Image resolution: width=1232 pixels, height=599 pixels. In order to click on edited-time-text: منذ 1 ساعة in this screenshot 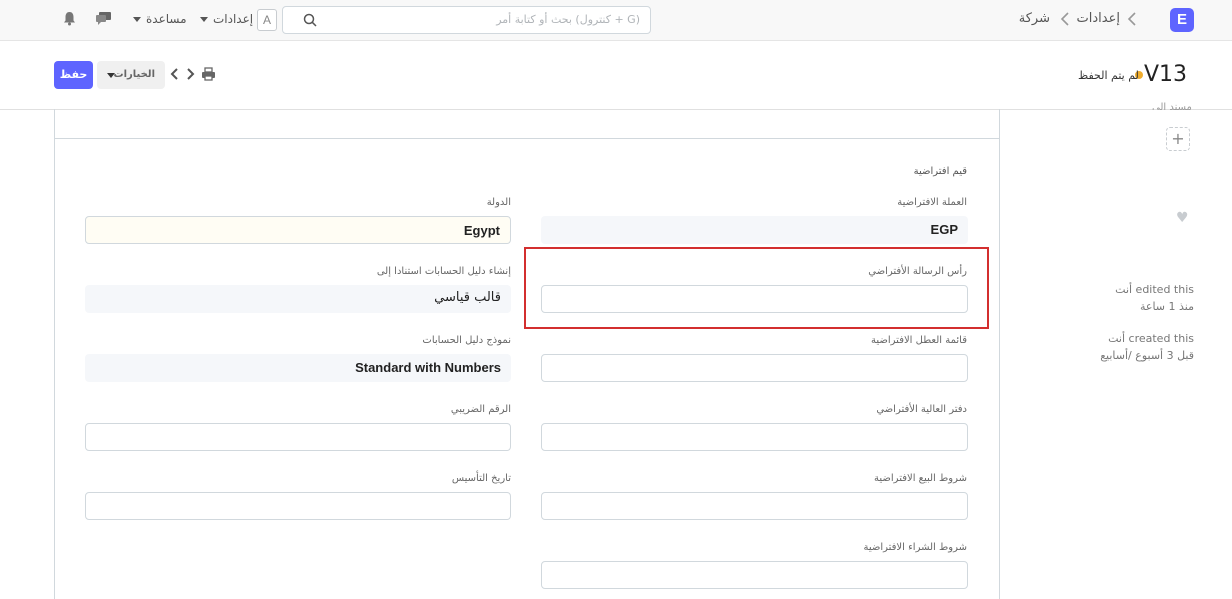, I will do `click(1166, 306)`.